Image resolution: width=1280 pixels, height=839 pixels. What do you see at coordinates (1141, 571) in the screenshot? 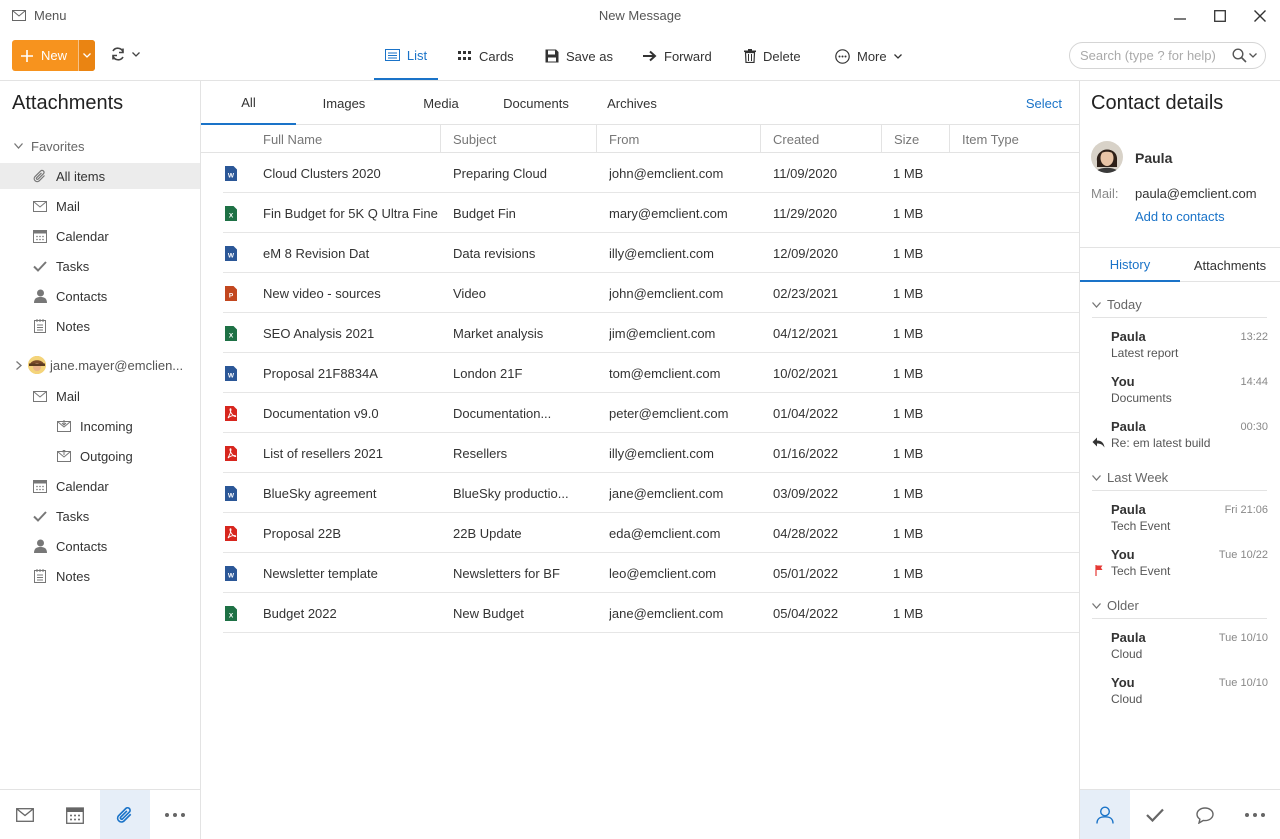
I see `history-subject: Tech Event` at bounding box center [1141, 571].